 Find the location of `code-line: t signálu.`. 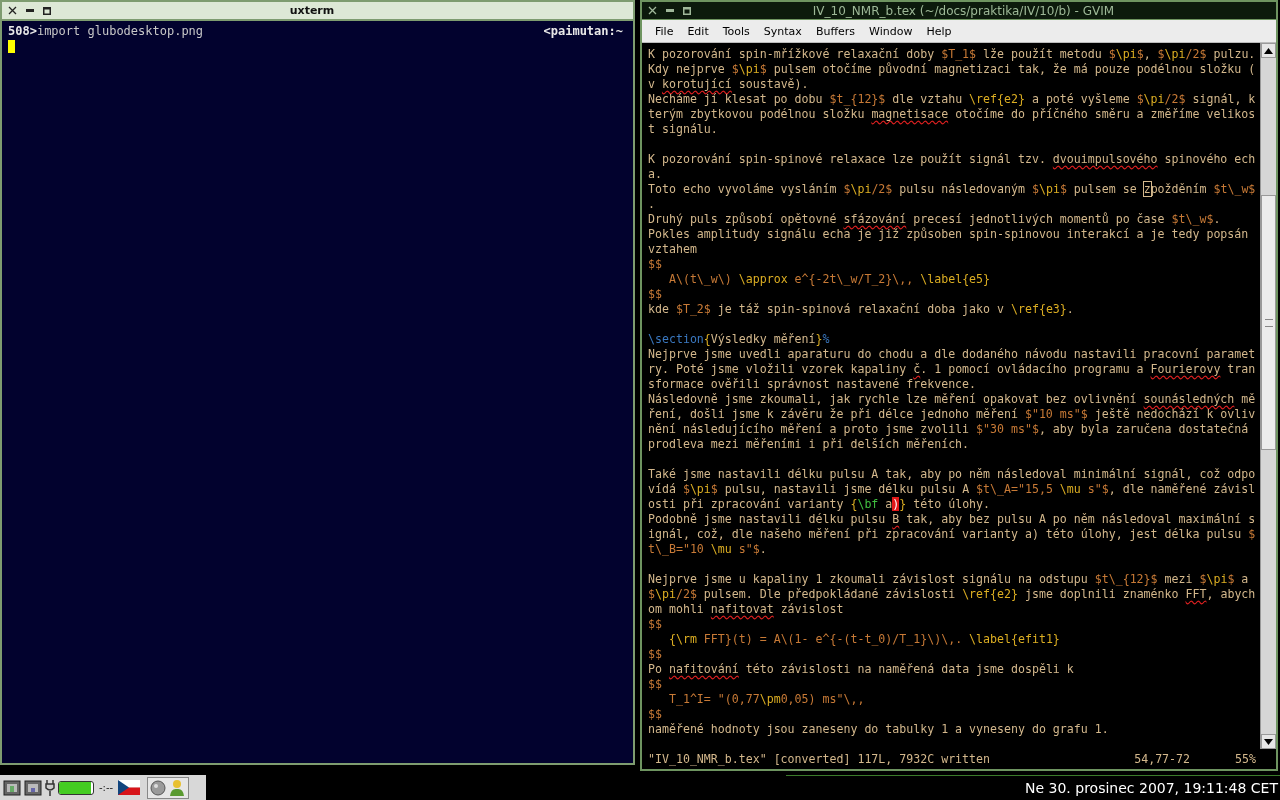

code-line: t signálu. is located at coordinates (683, 129).